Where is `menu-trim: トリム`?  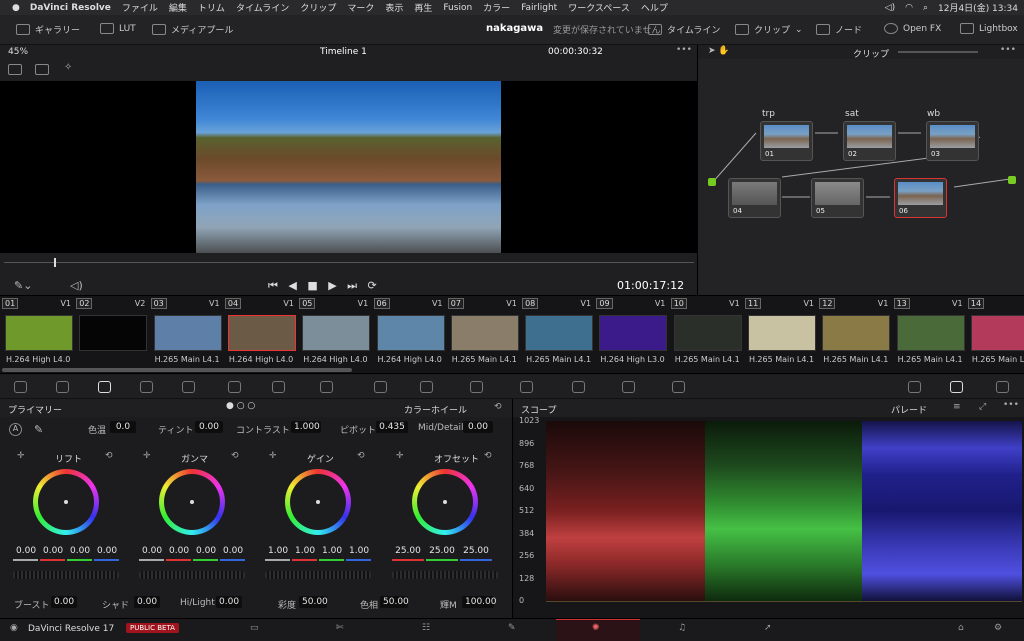
menu-trim: トリム is located at coordinates (211, 7).